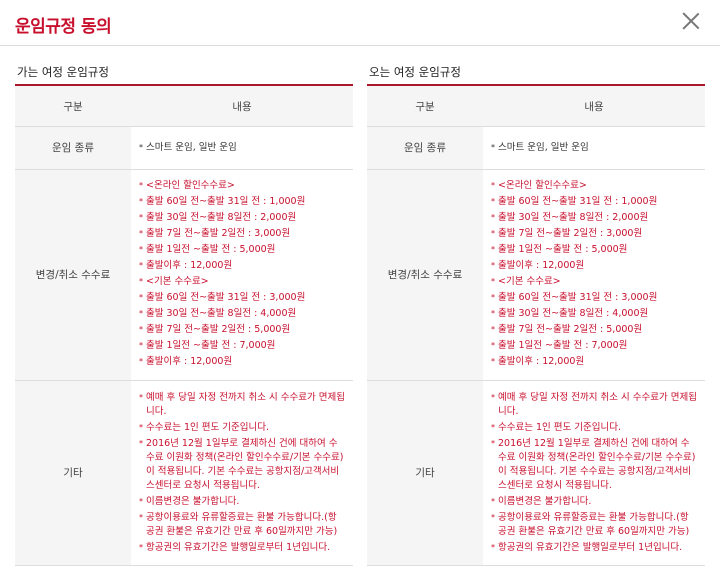 This screenshot has height=577, width=720. What do you see at coordinates (184, 75) in the screenshot?
I see `section-title: 가는 여정 운임규정` at bounding box center [184, 75].